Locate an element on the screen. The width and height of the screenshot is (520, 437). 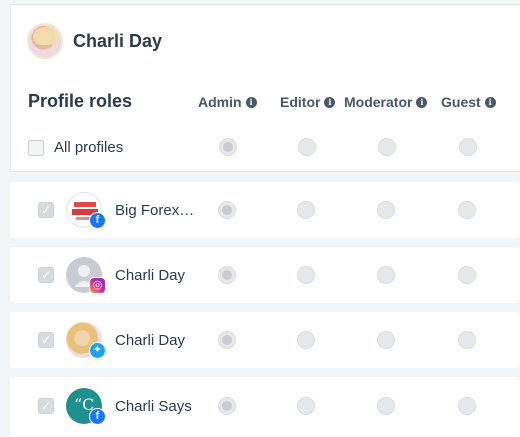
all-moderator-radio is located at coordinates (387, 147).